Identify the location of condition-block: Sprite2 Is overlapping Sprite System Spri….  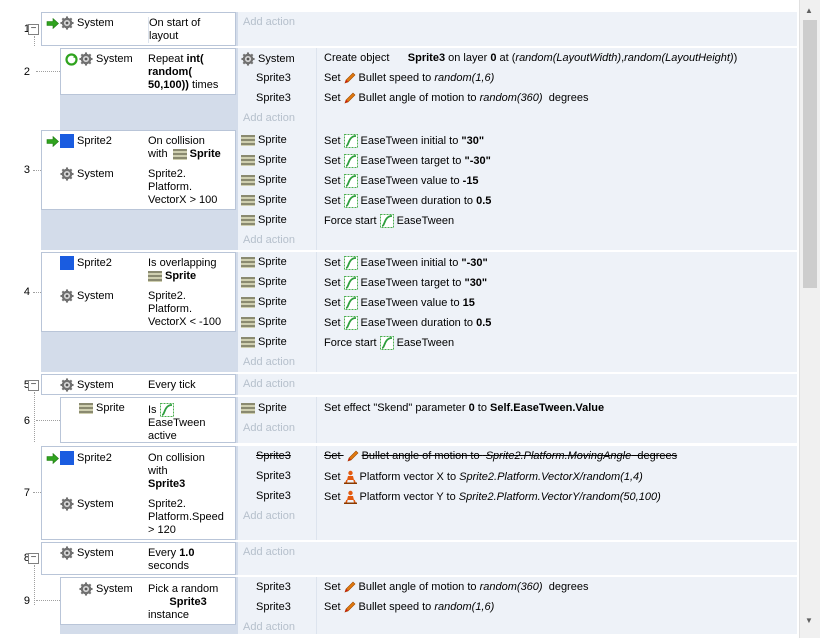
(138, 292).